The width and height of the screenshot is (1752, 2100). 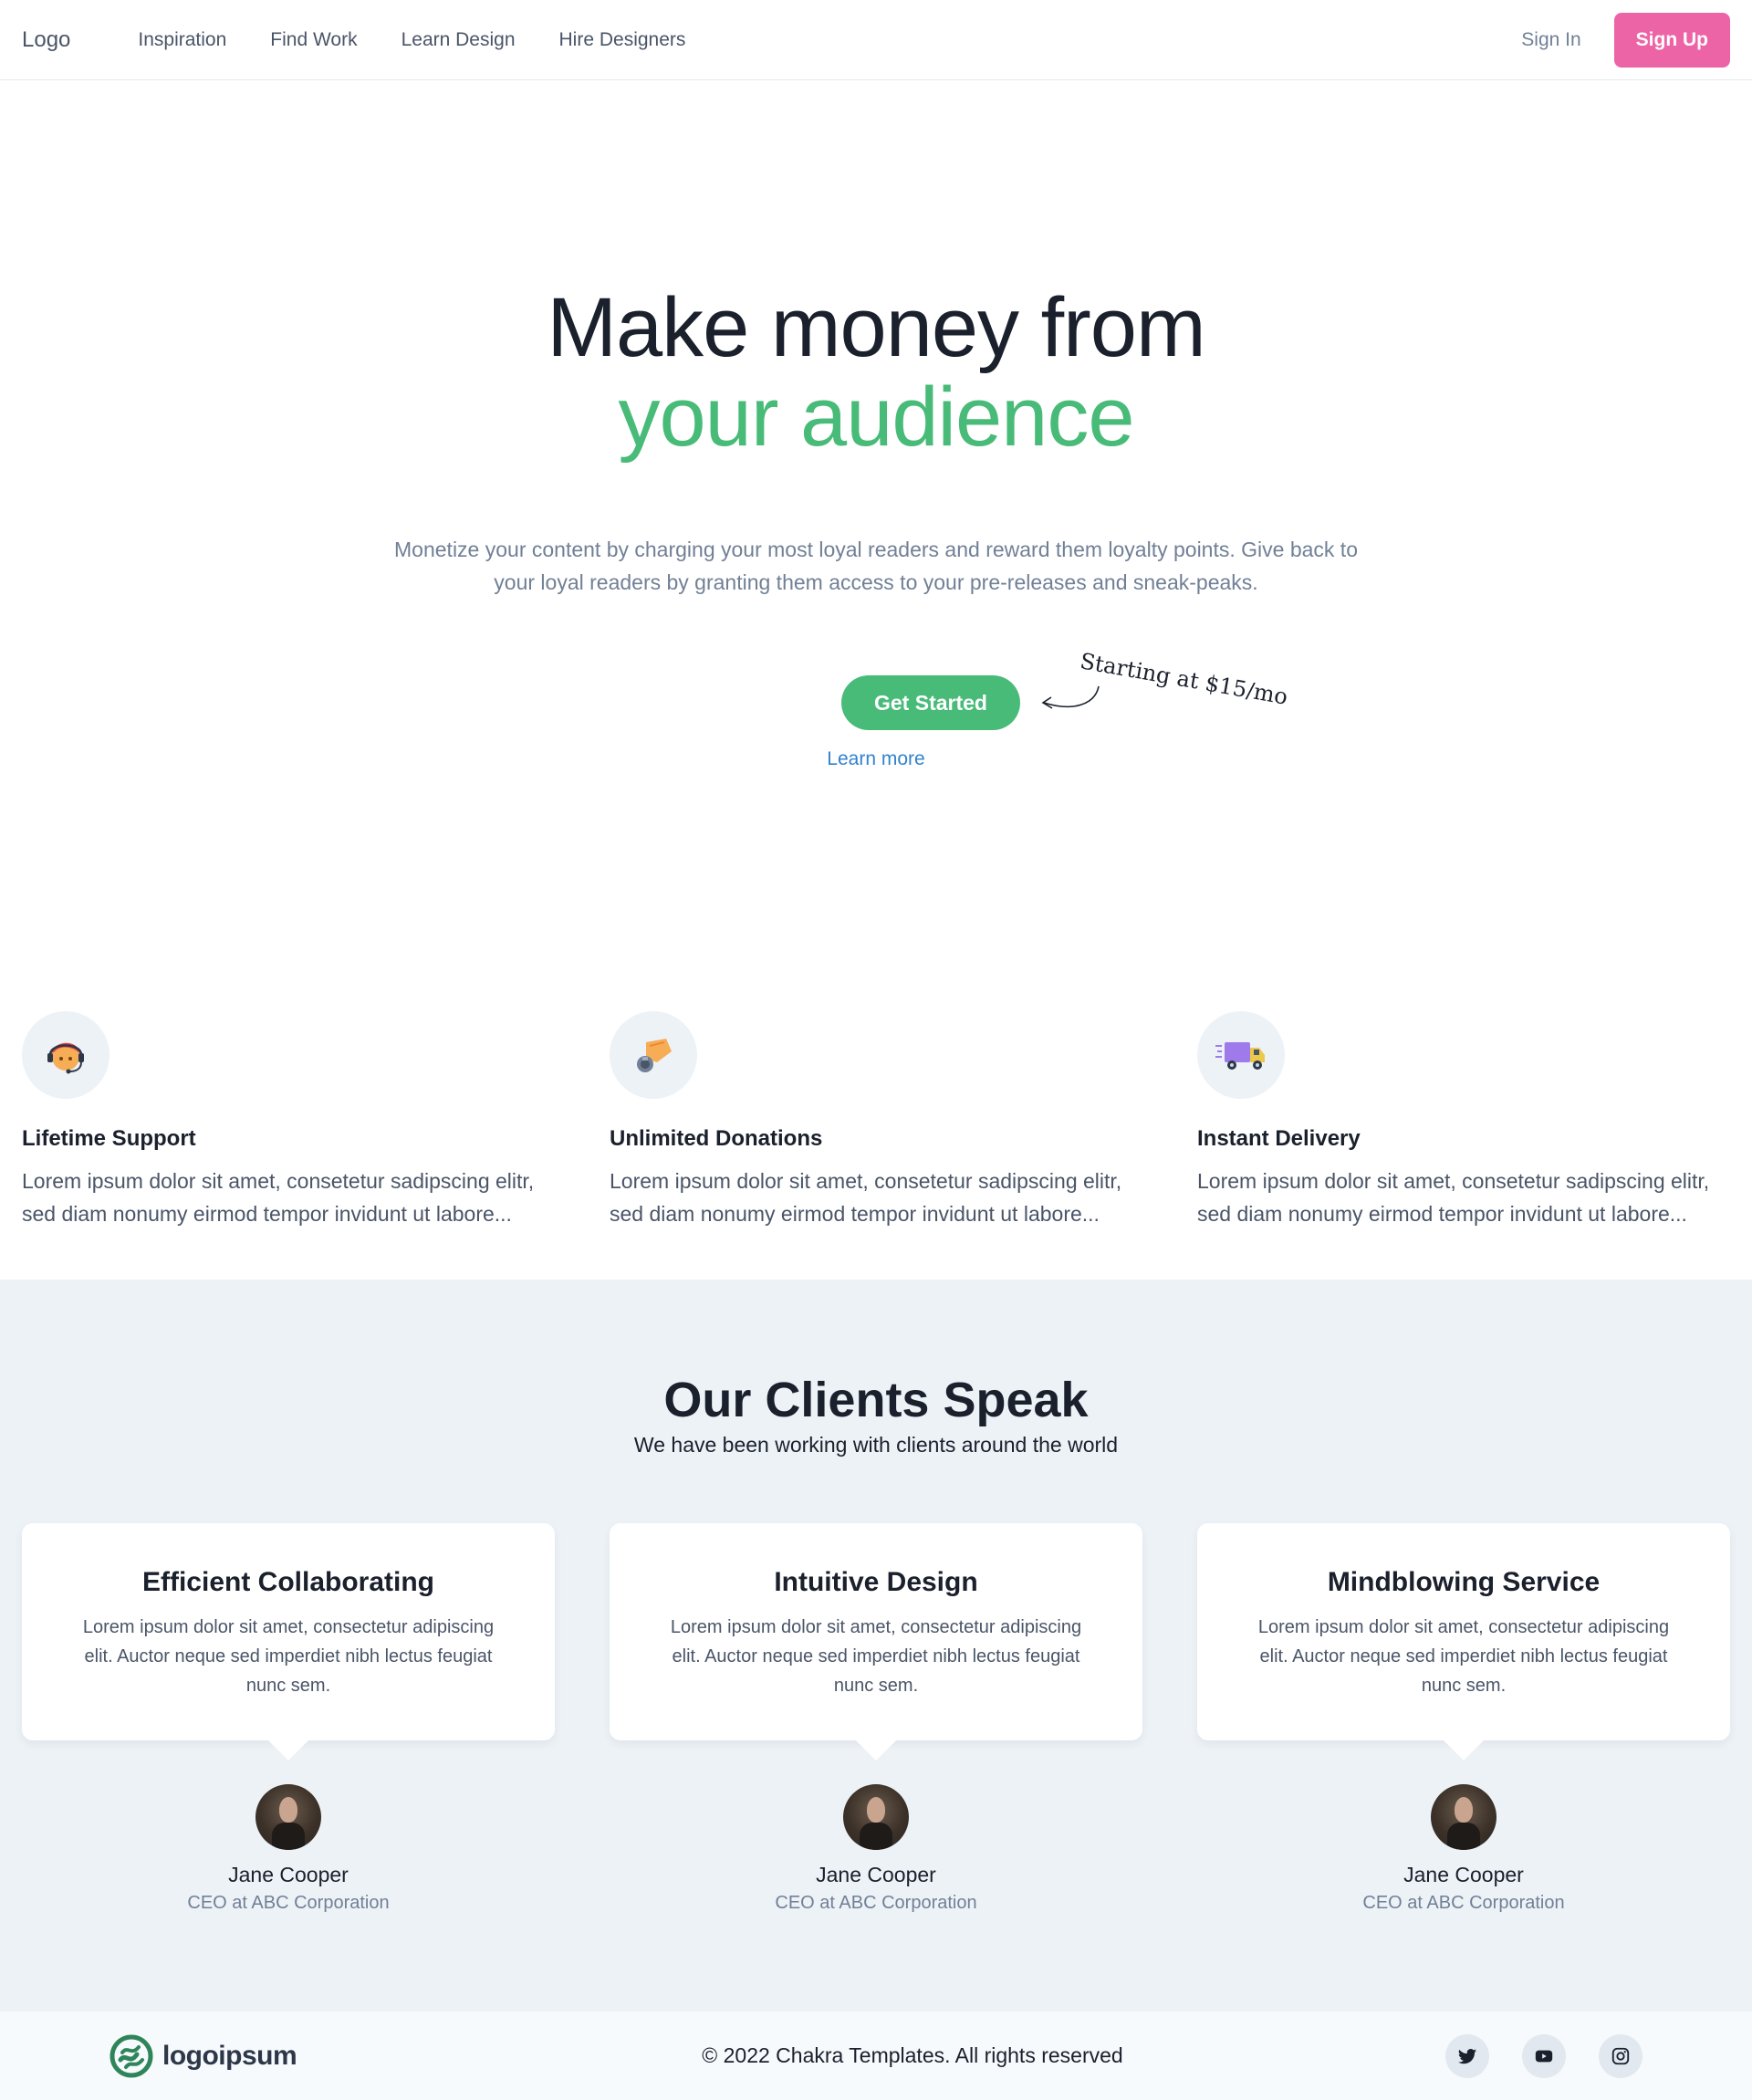 What do you see at coordinates (46, 40) in the screenshot?
I see `nav-logo: Logo` at bounding box center [46, 40].